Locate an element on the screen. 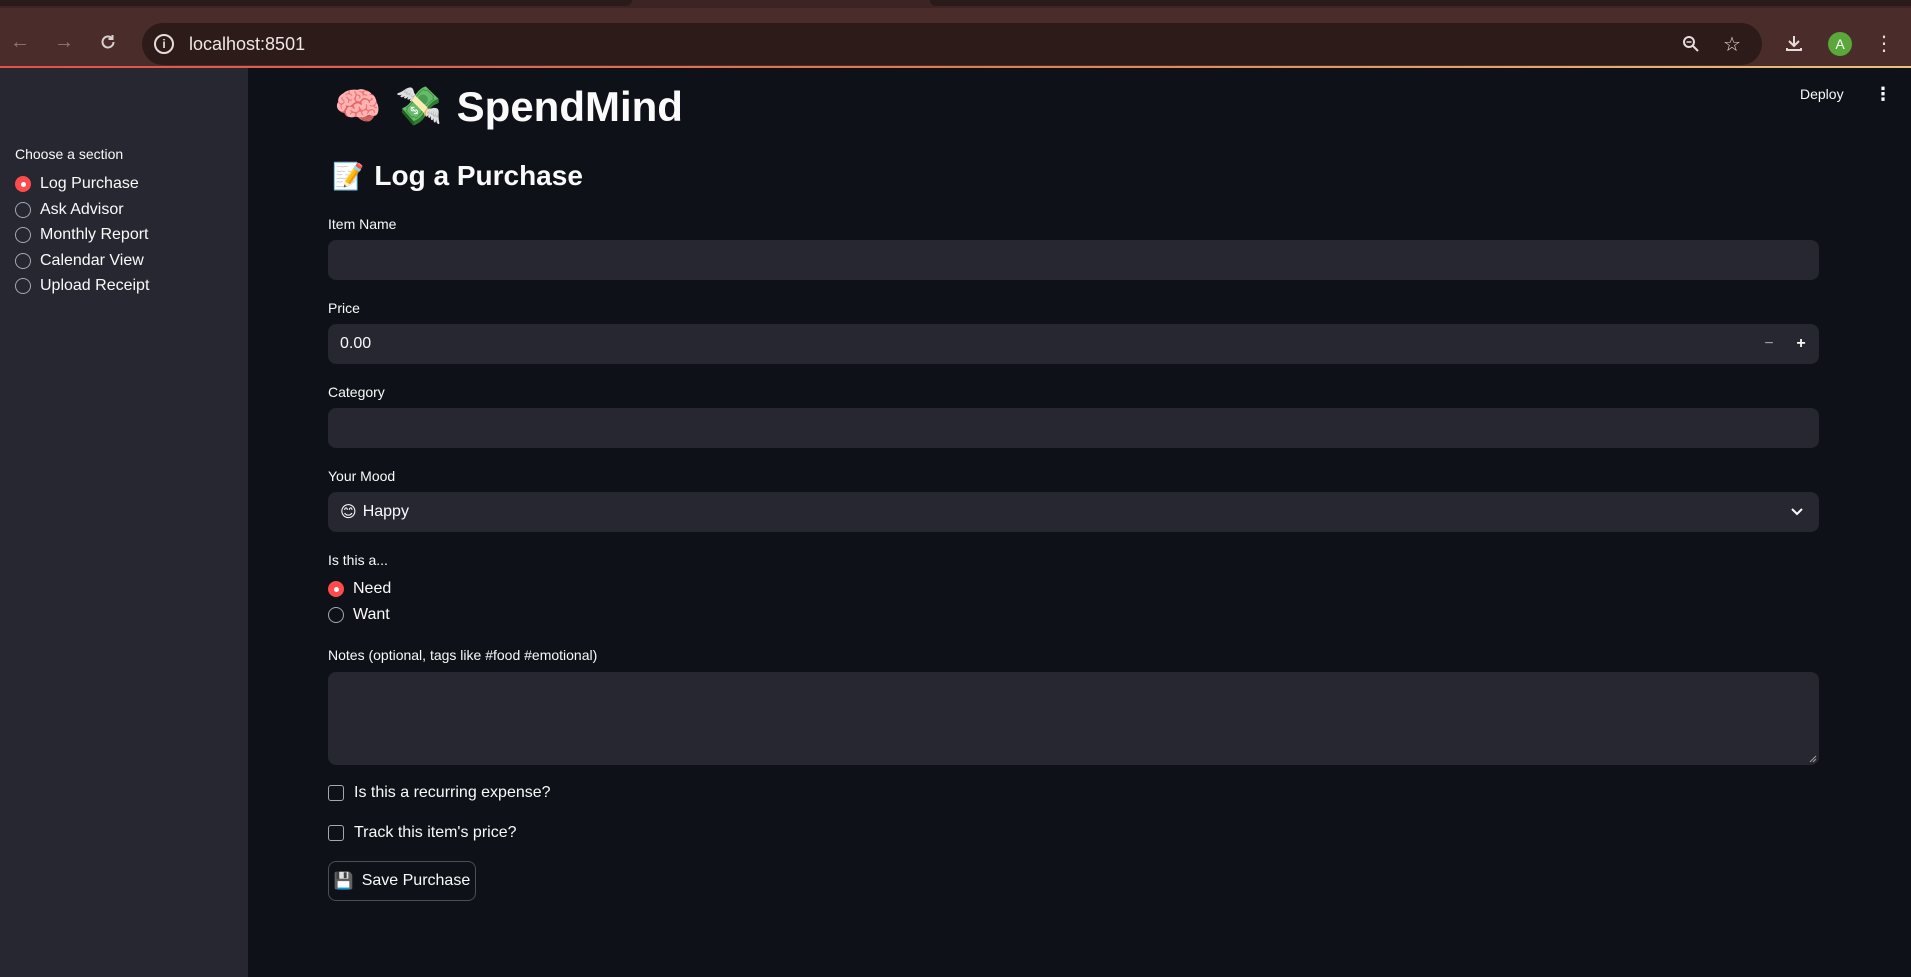 Image resolution: width=1911 pixels, height=977 pixels. sidebar-item-monthly-report: Monthly Report is located at coordinates (82, 235).